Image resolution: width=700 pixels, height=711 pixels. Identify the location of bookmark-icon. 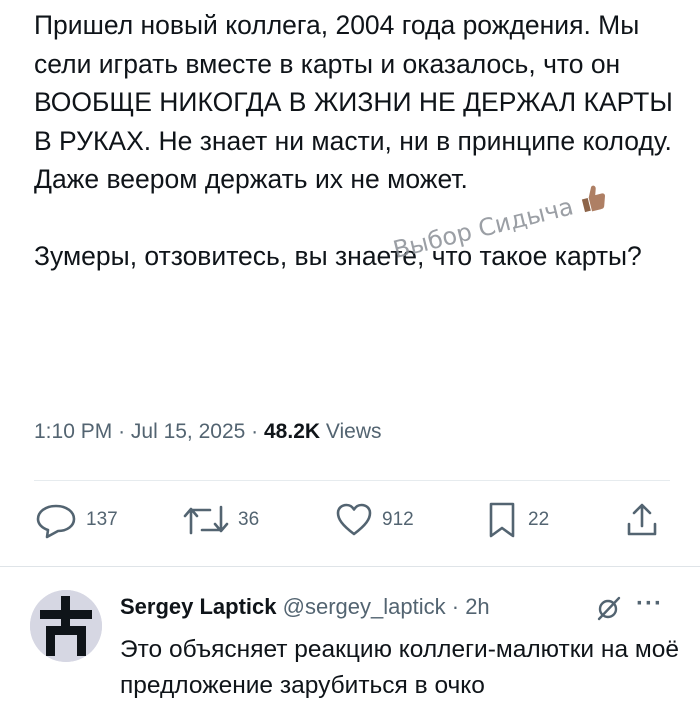
(502, 520).